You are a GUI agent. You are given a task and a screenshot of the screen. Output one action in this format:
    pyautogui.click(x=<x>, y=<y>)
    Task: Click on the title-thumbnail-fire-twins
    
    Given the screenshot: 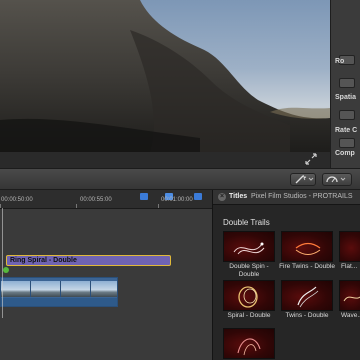 What is the action you would take?
    pyautogui.click(x=307, y=246)
    